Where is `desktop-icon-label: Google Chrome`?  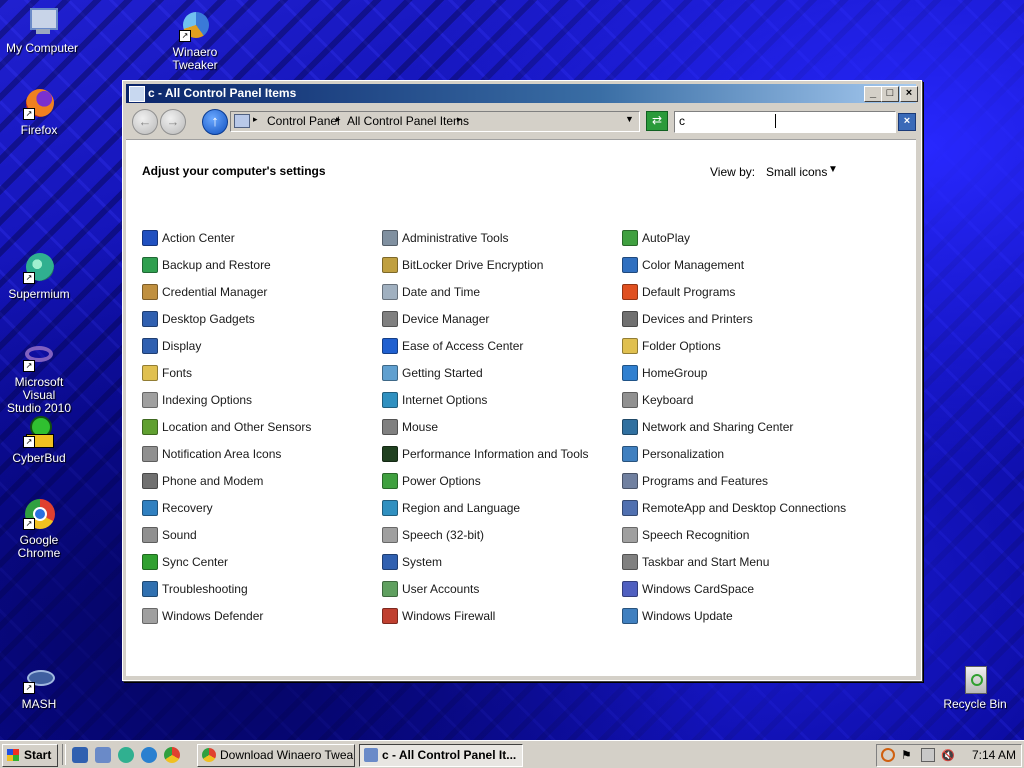 desktop-icon-label: Google Chrome is located at coordinates (39, 546).